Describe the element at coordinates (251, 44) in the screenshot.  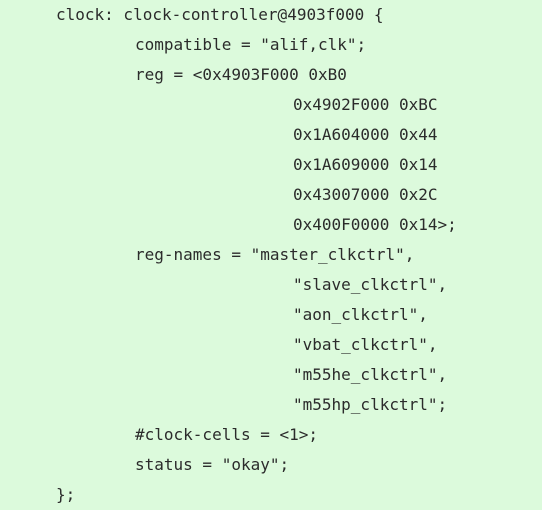
I see `code-line: compatible = "alif,clk";` at that location.